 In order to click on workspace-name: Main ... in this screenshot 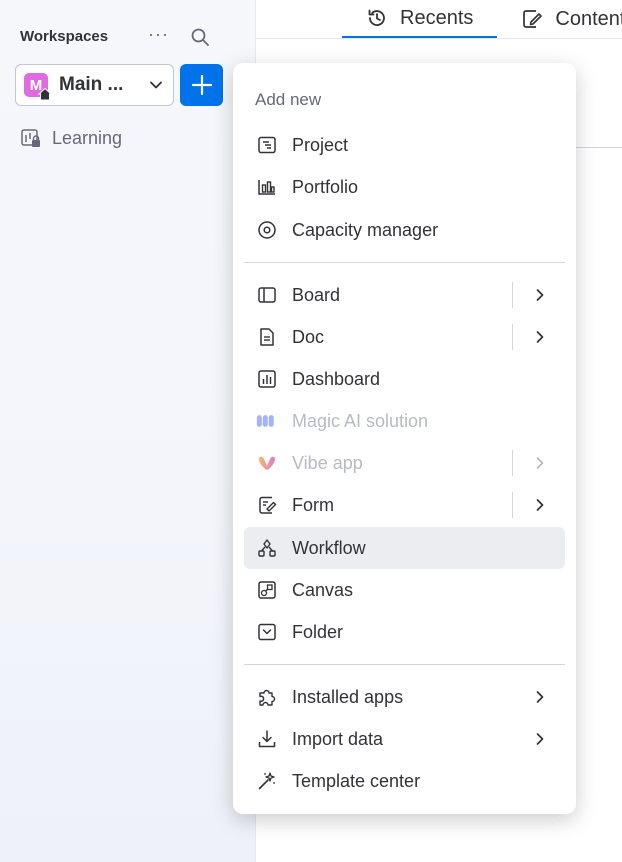, I will do `click(91, 84)`.